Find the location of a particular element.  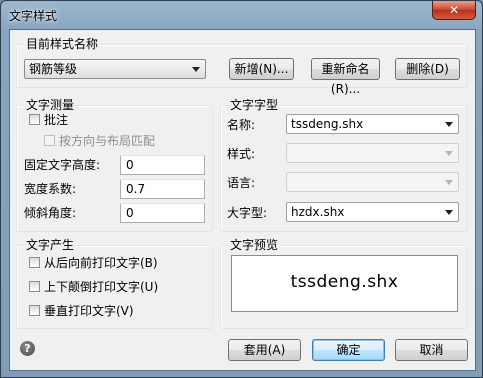

window-title: 文字样式 is located at coordinates (33, 16).